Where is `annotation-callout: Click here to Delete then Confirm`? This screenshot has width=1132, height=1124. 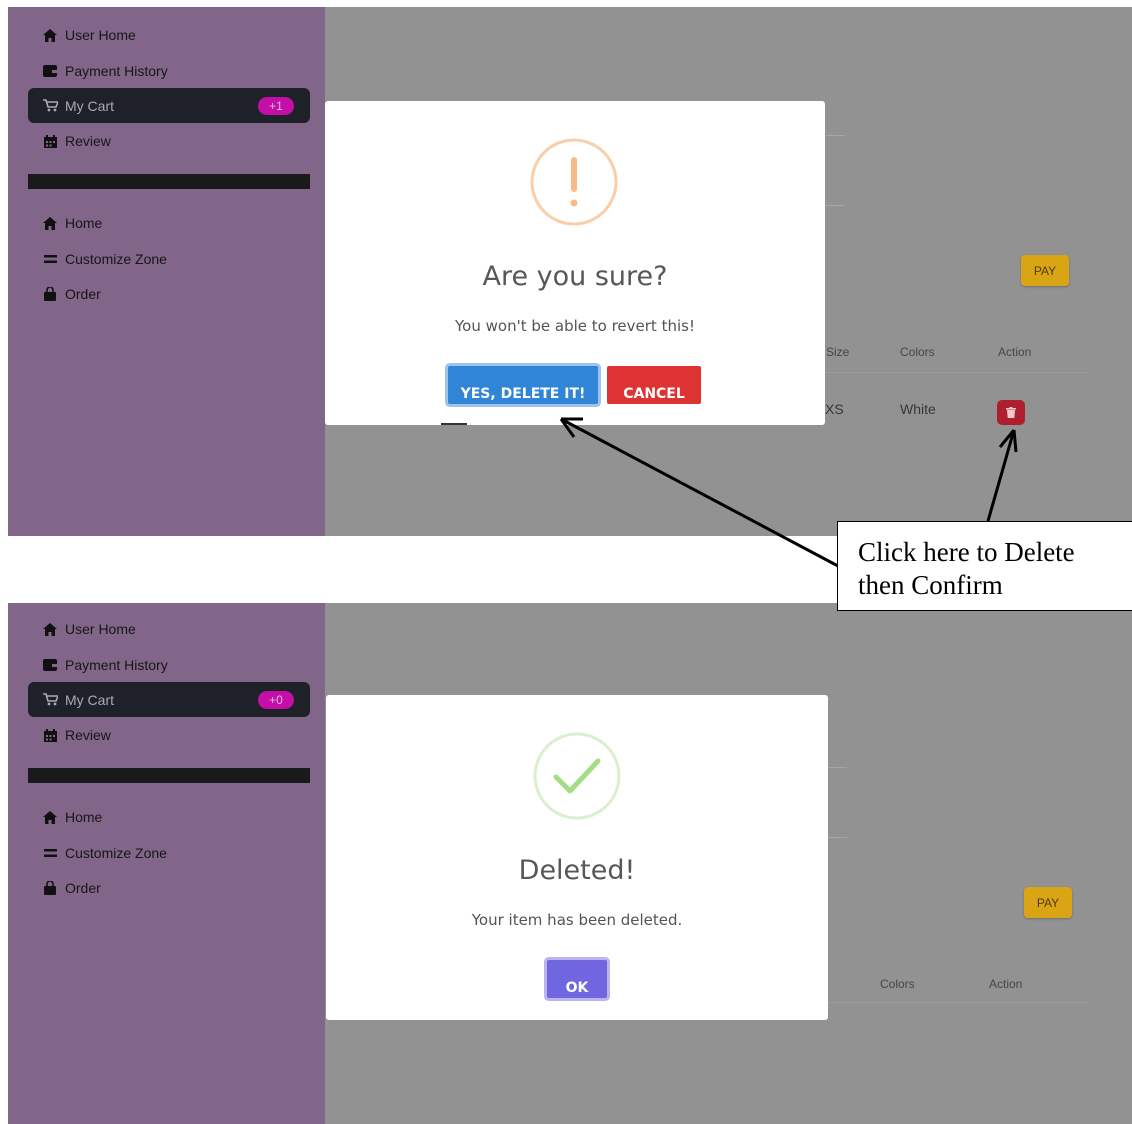 annotation-callout: Click here to Delete then Confirm is located at coordinates (984, 566).